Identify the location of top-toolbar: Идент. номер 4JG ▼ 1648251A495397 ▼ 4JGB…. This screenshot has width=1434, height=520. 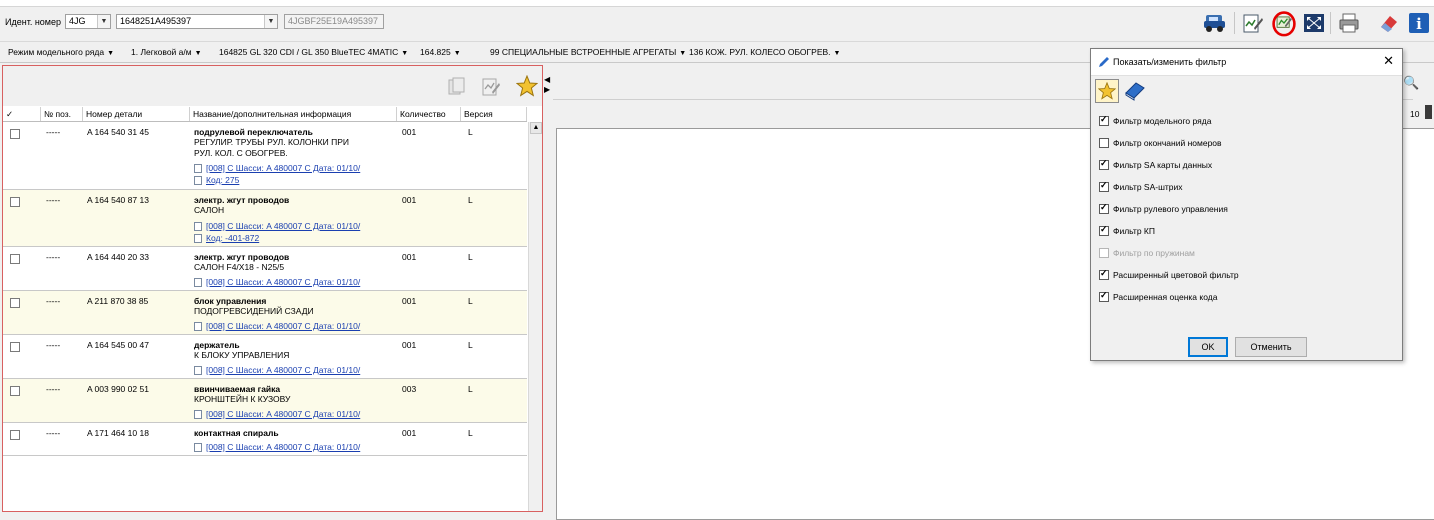
(717, 23).